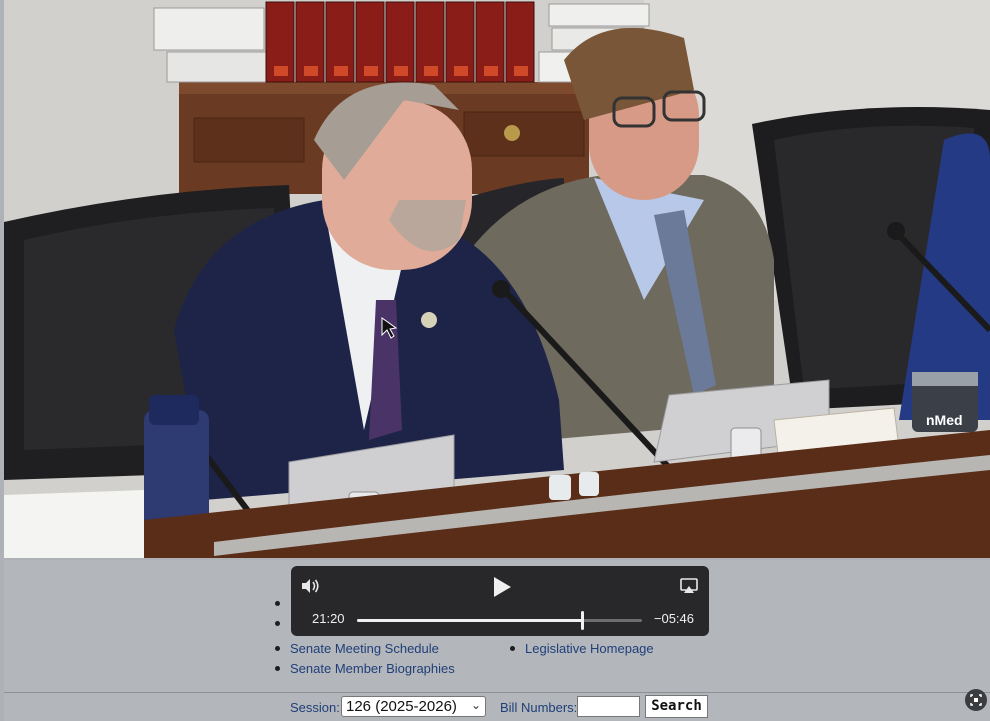  Describe the element at coordinates (583, 620) in the screenshot. I see `scrubber-handle` at that location.